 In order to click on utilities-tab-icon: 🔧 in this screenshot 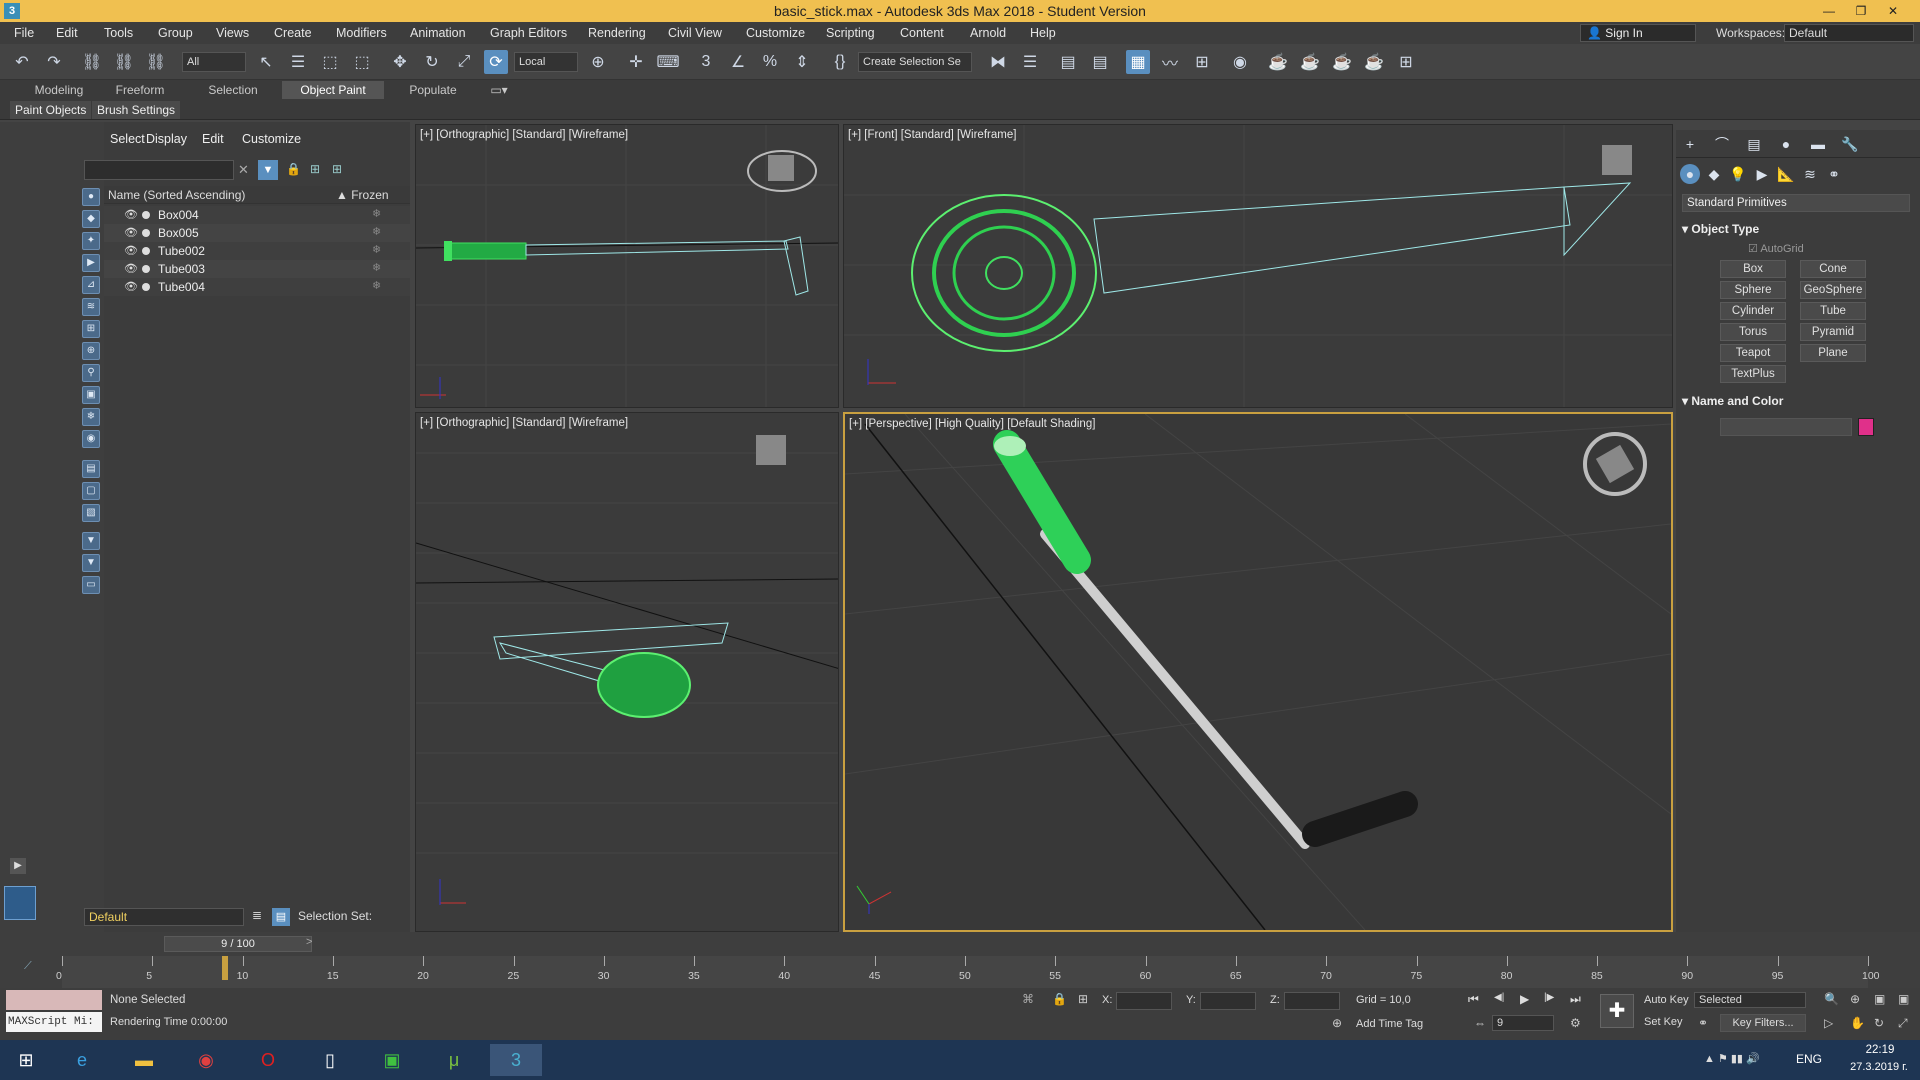, I will do `click(1850, 144)`.